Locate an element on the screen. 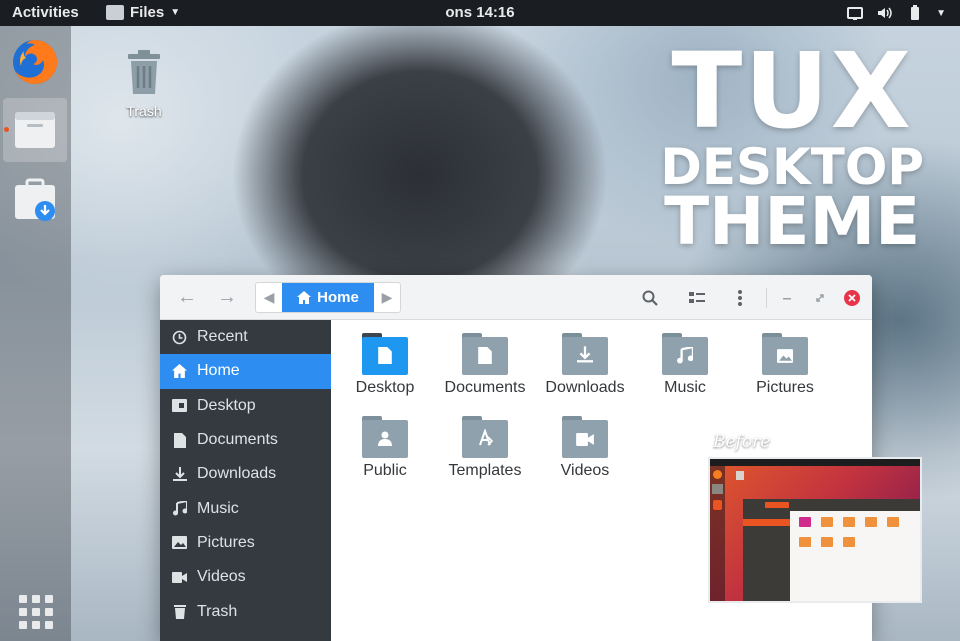 This screenshot has width=960, height=641. files-icon is located at coordinates (35, 130).